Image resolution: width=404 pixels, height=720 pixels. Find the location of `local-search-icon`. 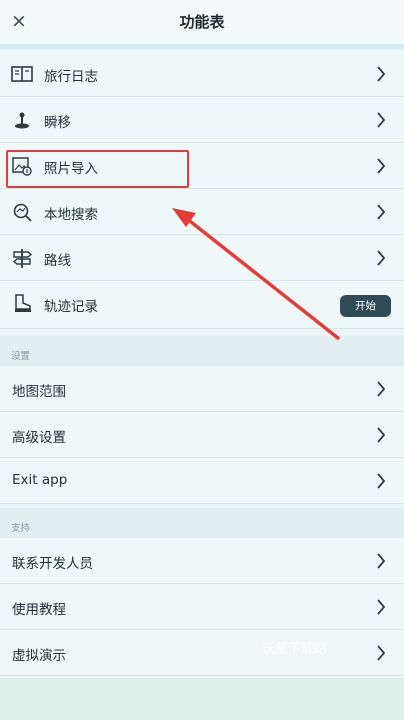

local-search-icon is located at coordinates (22, 212).